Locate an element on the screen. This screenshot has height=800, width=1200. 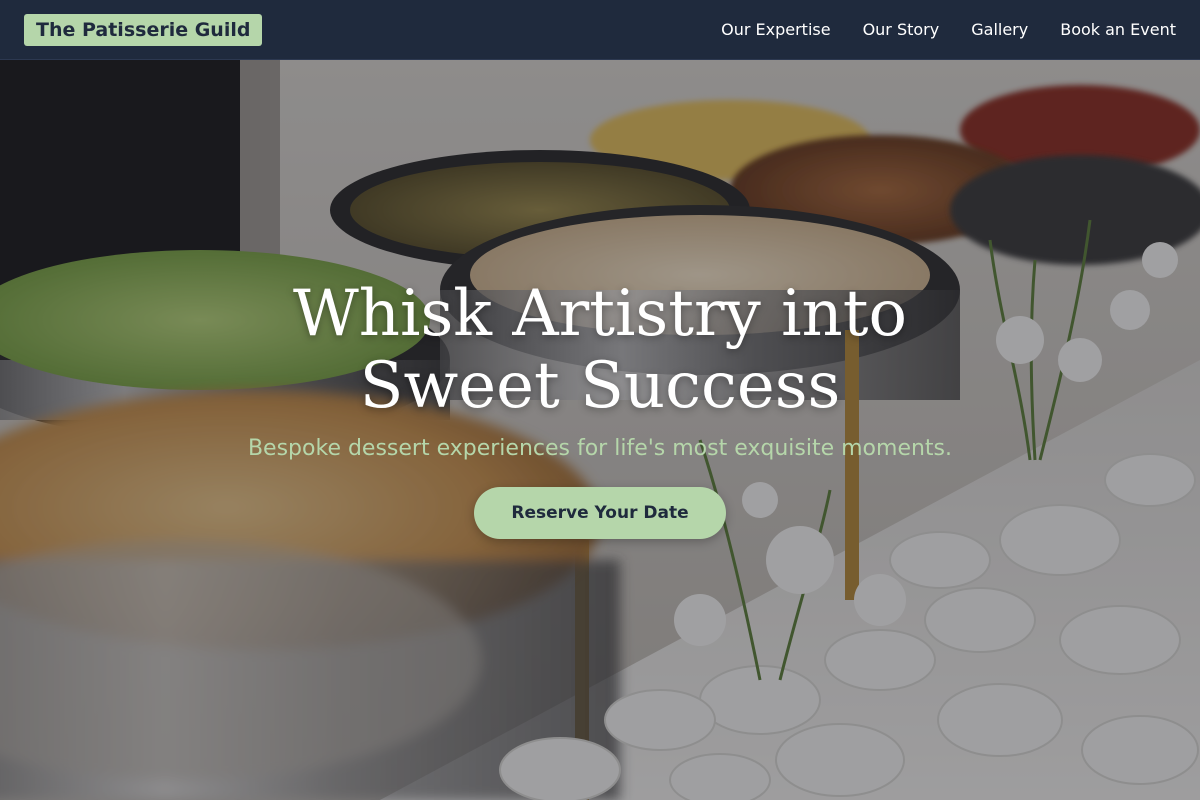
brand-logo: The Patisserie Guild is located at coordinates (143, 29).